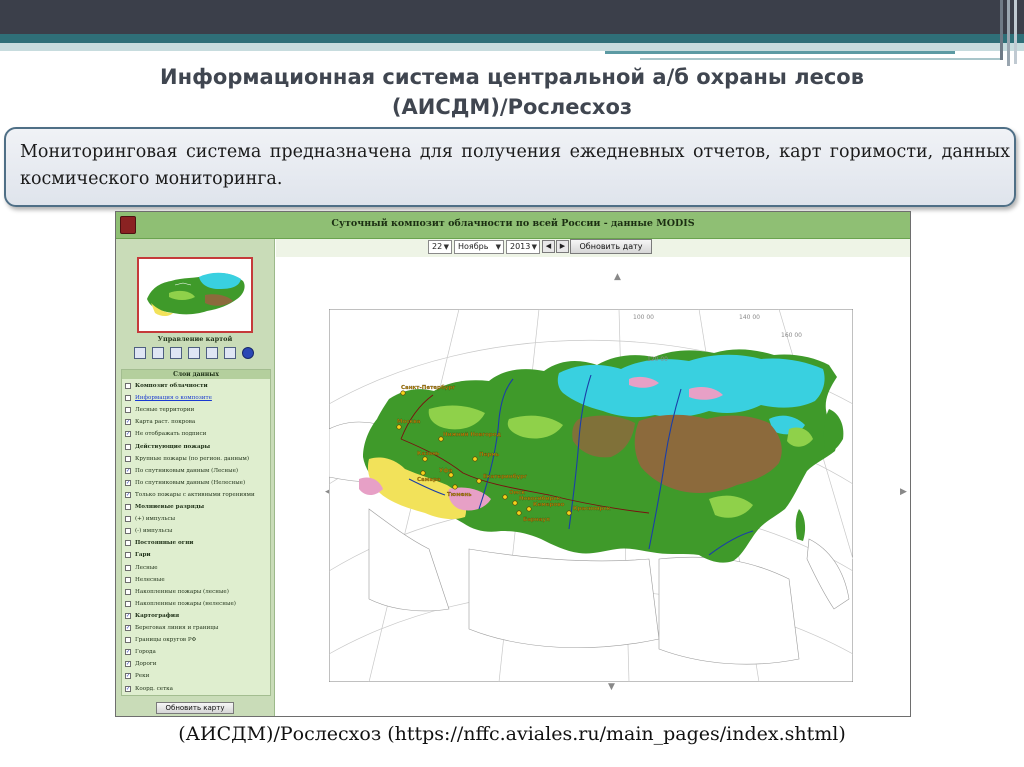 This screenshot has width=1024, height=767. Describe the element at coordinates (523, 247) in the screenshot. I see `year-select: 2013 ▼` at that location.